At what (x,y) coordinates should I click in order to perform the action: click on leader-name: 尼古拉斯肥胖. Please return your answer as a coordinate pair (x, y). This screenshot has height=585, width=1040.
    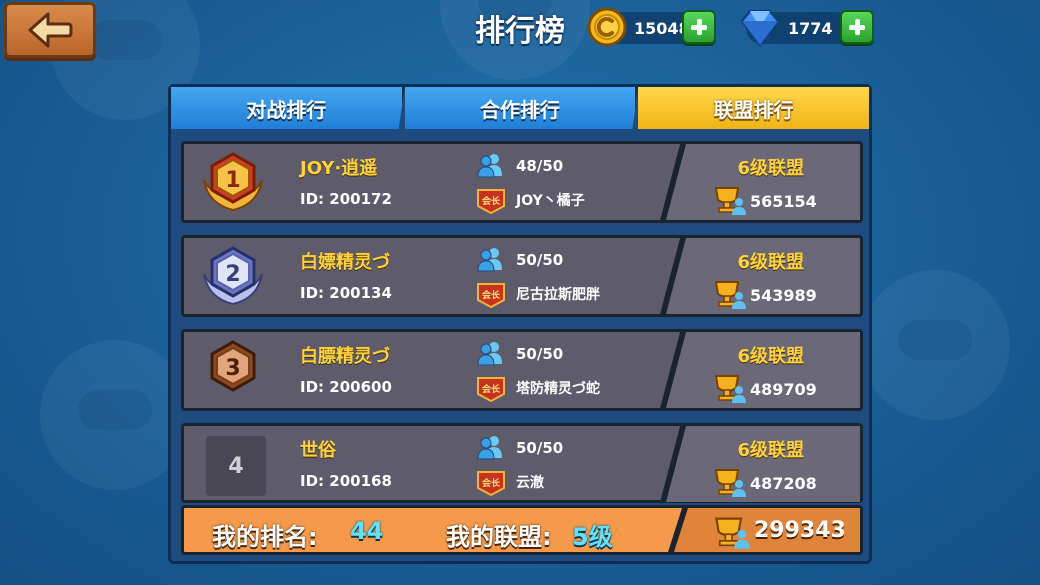
    Looking at the image, I should click on (558, 295).